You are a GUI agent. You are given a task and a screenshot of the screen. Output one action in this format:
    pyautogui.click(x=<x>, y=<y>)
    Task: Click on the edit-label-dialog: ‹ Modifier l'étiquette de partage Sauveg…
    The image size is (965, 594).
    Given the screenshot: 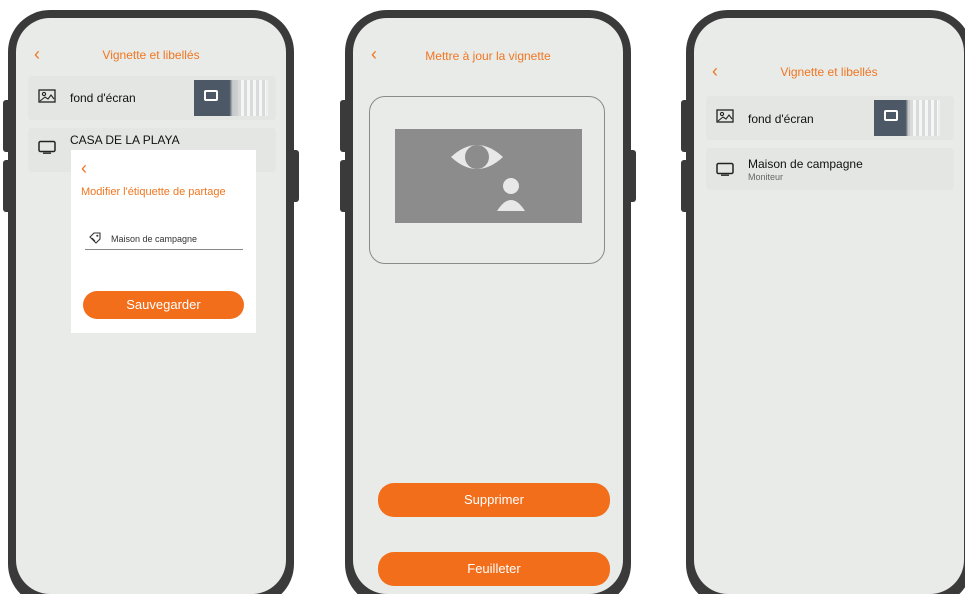 What is the action you would take?
    pyautogui.click(x=163, y=241)
    